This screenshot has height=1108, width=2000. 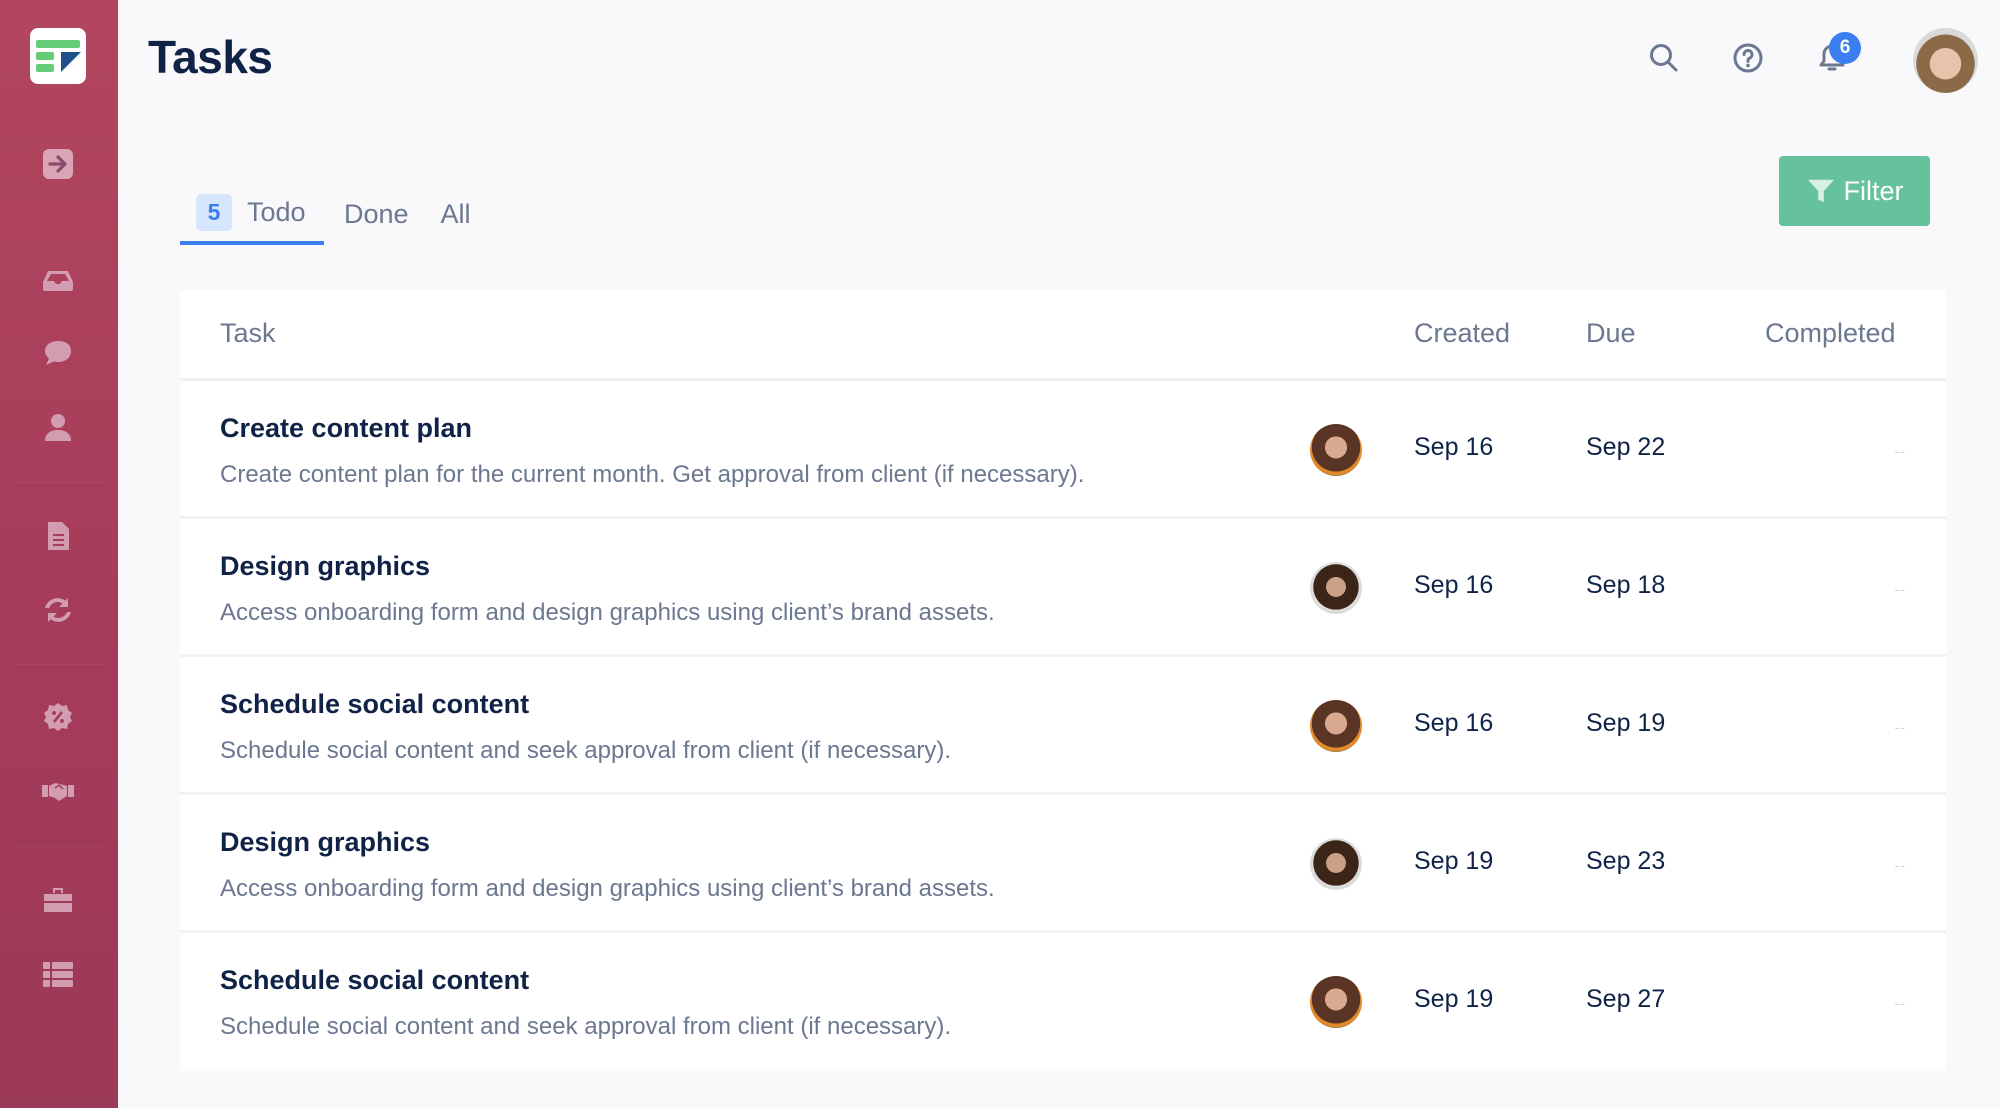 I want to click on tab-done: Done, so click(x=374, y=214).